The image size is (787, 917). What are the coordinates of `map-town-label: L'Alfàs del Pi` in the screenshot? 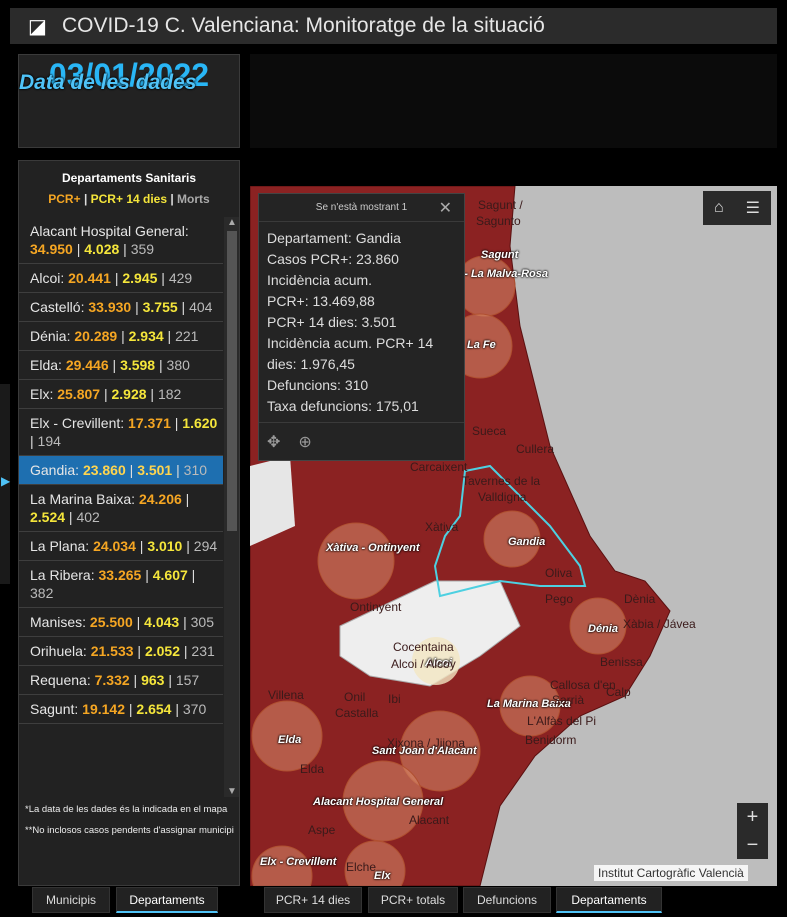 It's located at (561, 721).